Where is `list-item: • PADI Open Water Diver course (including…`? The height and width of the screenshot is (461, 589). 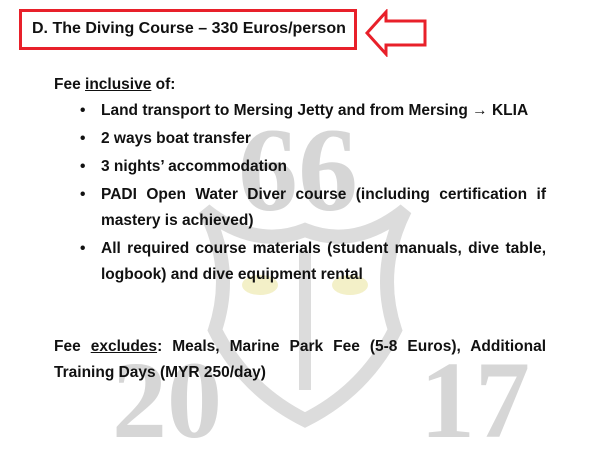 list-item: • PADI Open Water Diver course (including… is located at coordinates (313, 207).